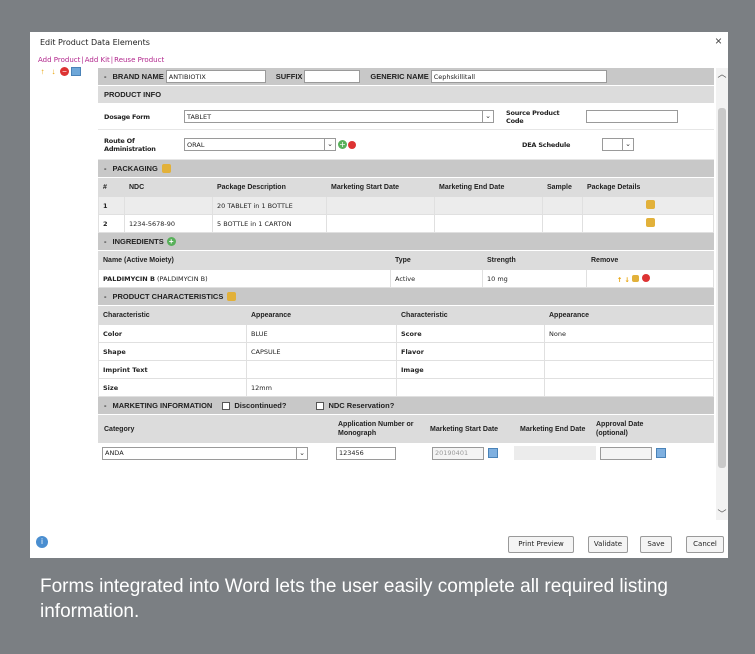  Describe the element at coordinates (138, 241) in the screenshot. I see `ingredients-title: INGREDIENTS` at that location.